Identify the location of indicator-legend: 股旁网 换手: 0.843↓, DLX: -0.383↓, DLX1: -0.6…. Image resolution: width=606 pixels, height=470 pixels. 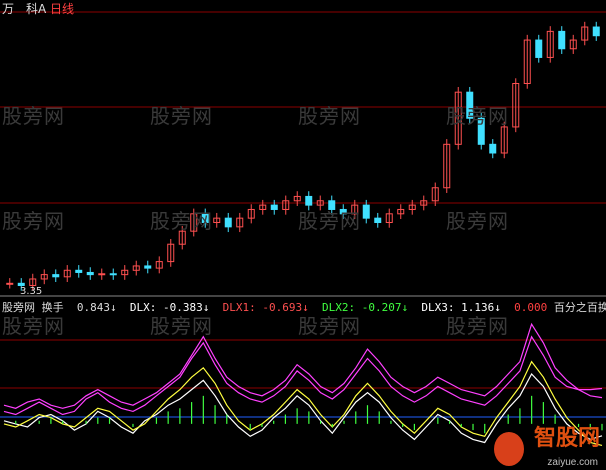
(304, 307).